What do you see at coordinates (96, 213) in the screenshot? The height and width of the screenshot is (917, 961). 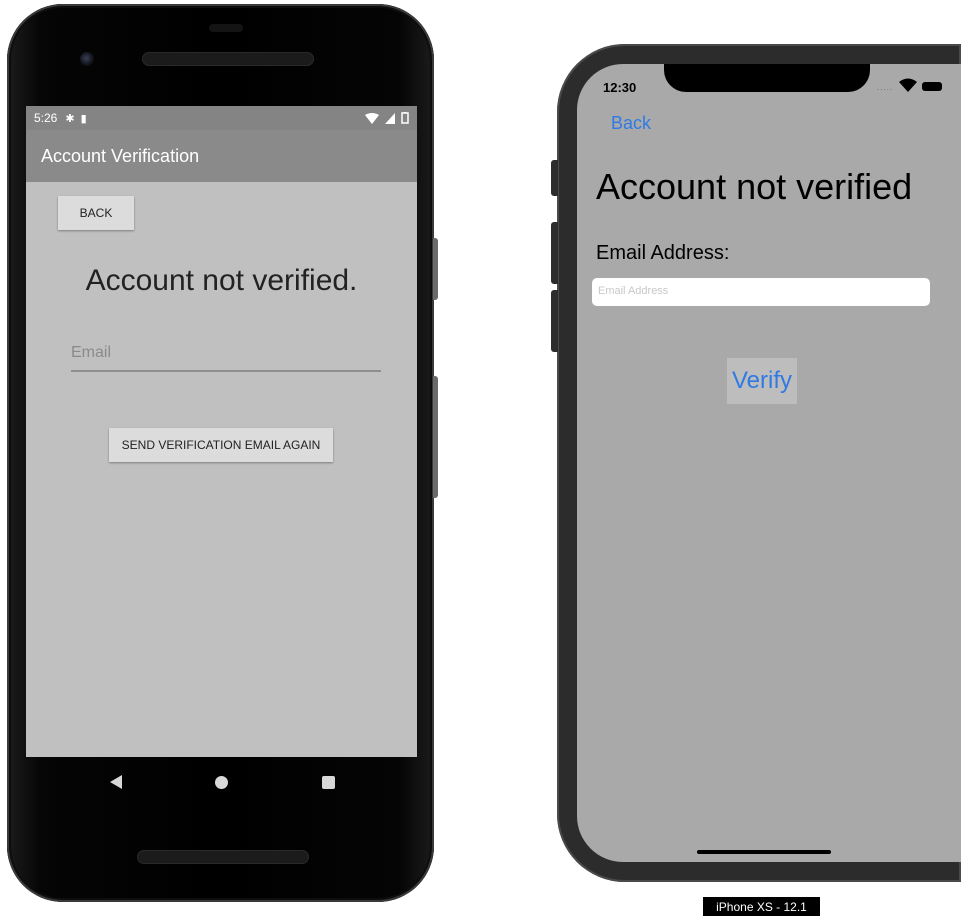 I see `back-button: BACK` at bounding box center [96, 213].